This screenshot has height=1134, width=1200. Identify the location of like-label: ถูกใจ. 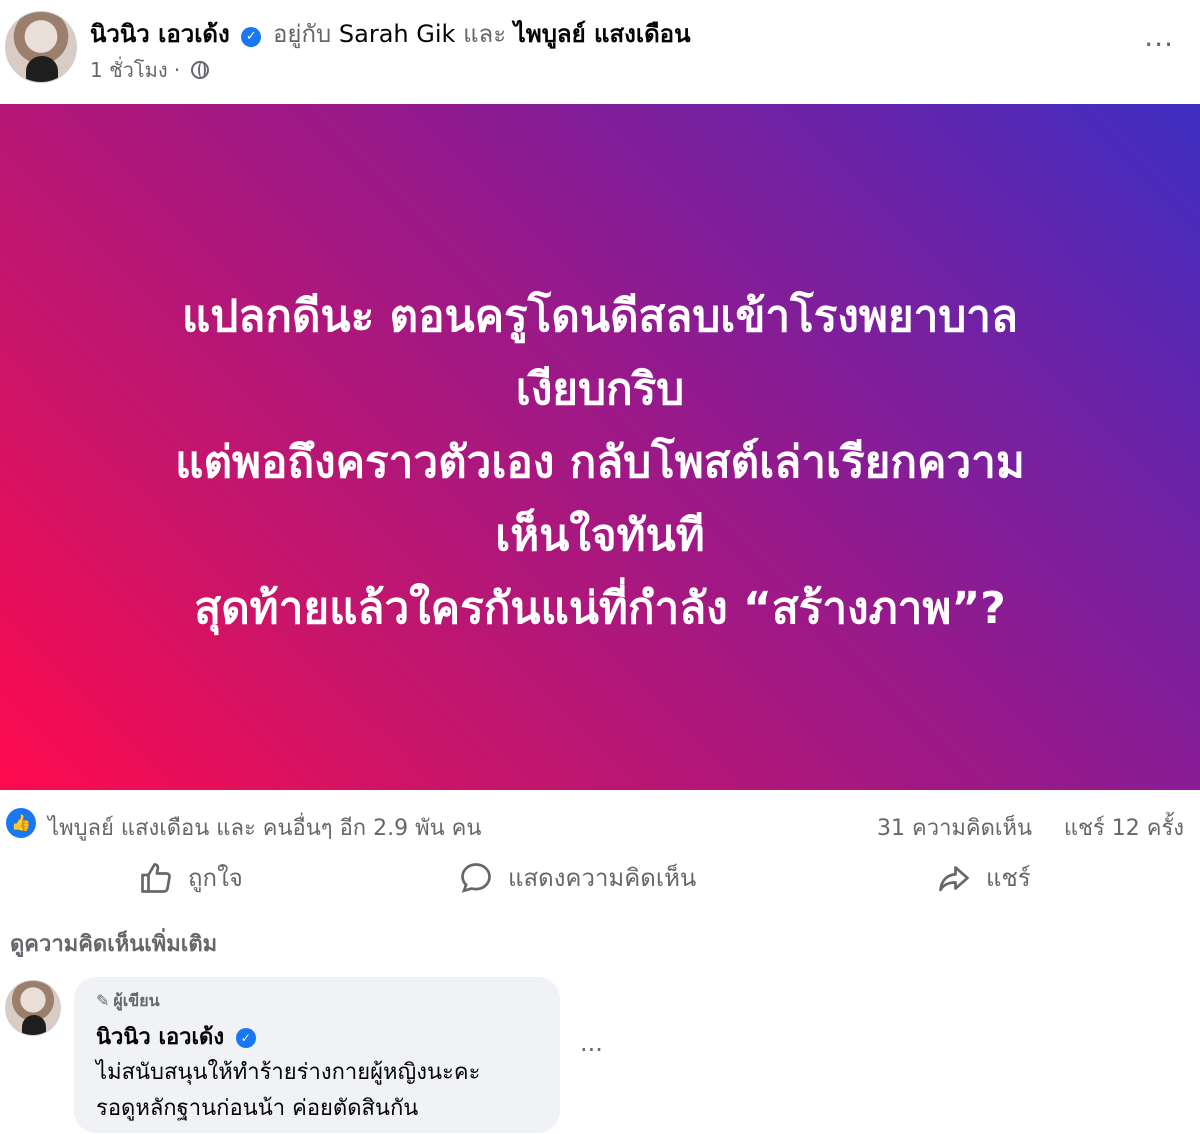
(215, 878).